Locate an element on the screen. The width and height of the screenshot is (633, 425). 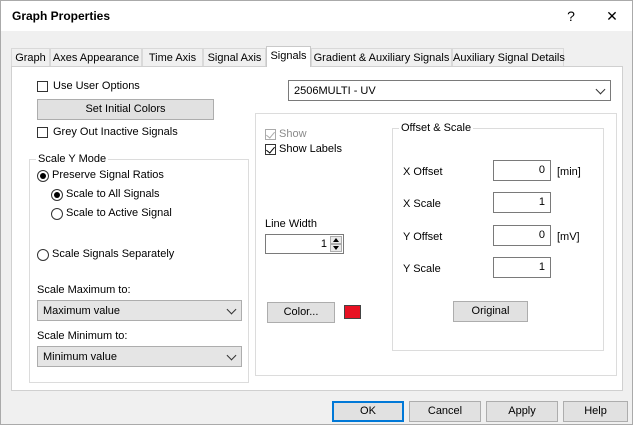
scale-max-select: Maximum value is located at coordinates (139, 310).